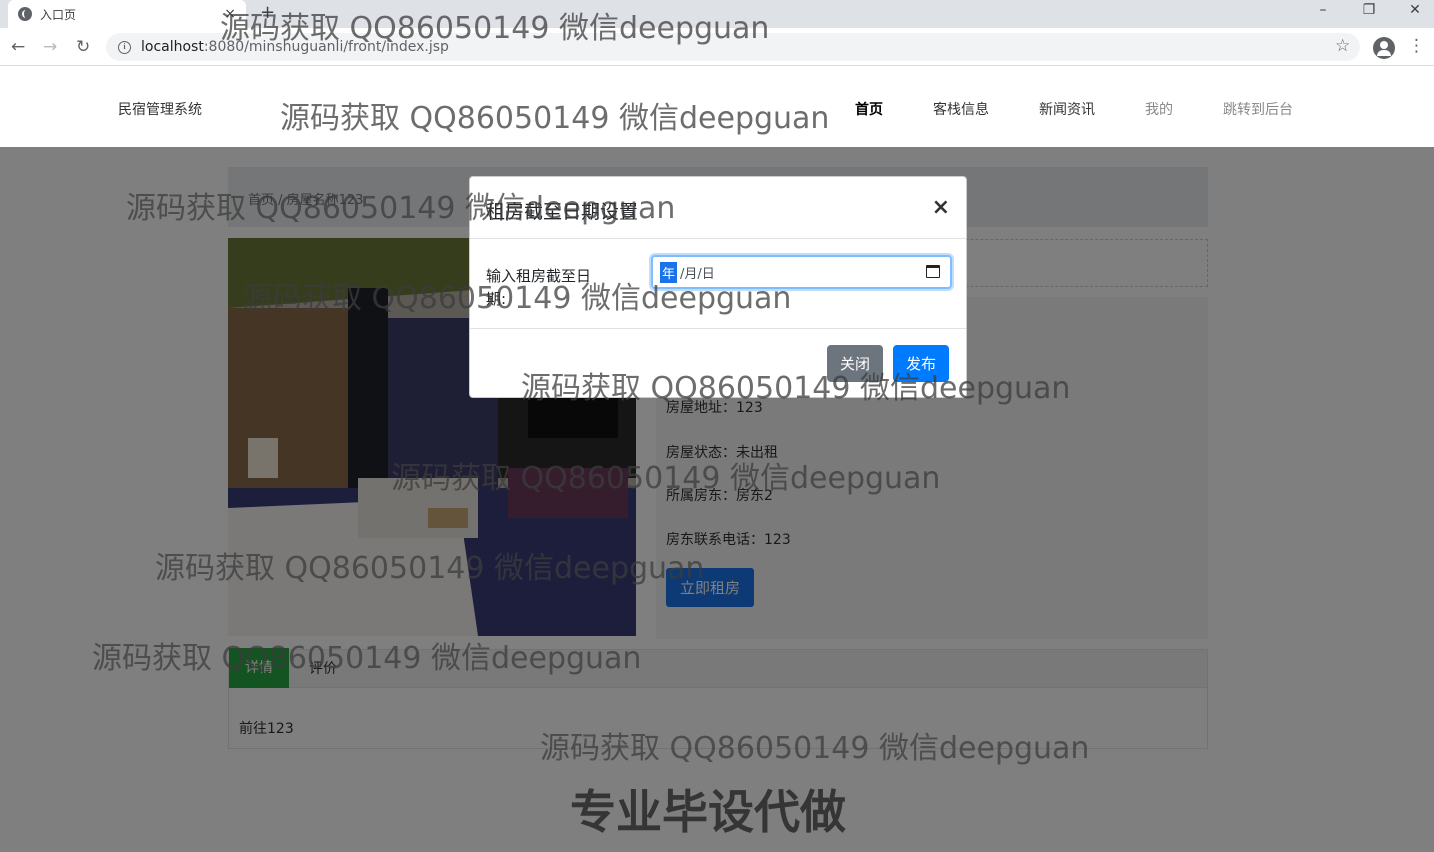  I want to click on browser-tab-strip: 入口页 × + – ❐ ✕, so click(717, 14).